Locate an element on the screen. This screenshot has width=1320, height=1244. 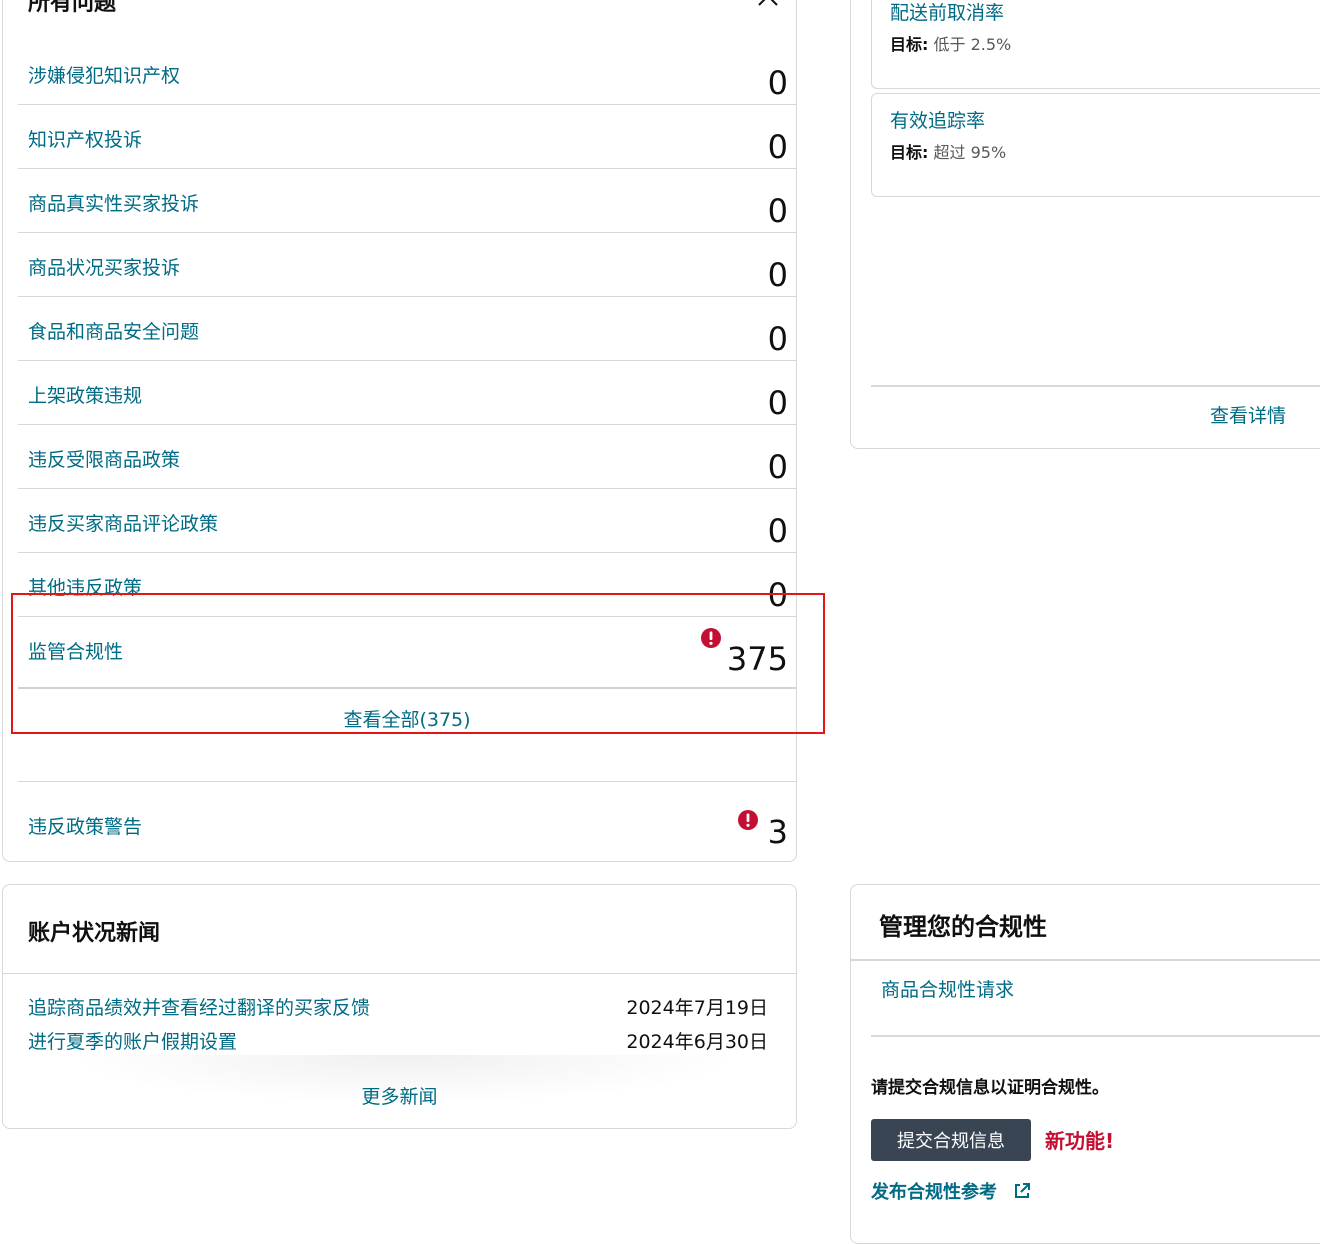
issue-row-review-policy: 违反买家商品评论政策 0 is located at coordinates (407, 521).